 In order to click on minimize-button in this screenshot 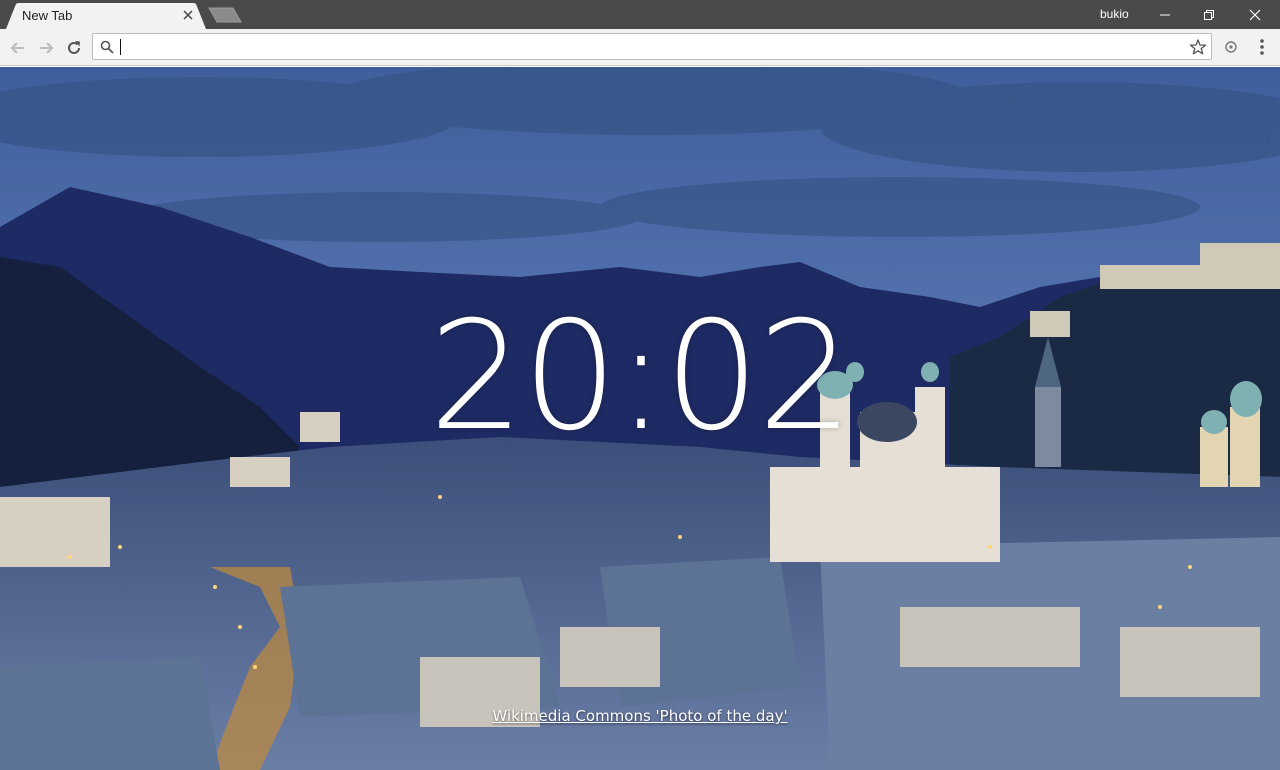, I will do `click(1165, 14)`.